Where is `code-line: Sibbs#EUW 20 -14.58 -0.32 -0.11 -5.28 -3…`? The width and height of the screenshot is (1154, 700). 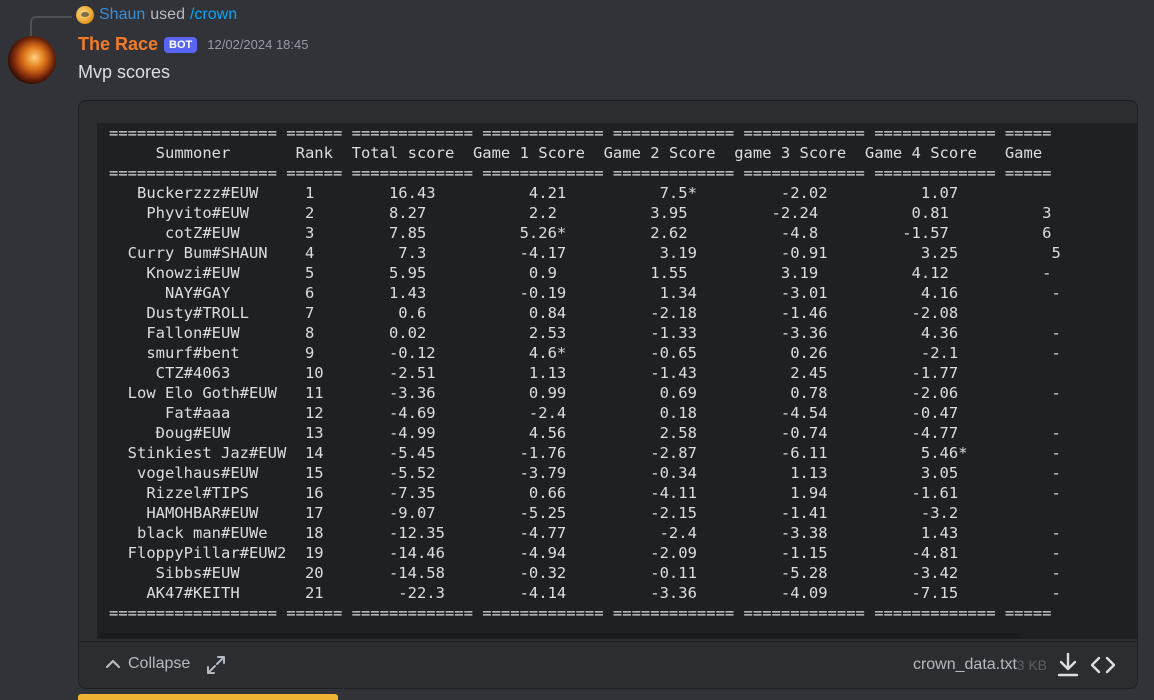
code-line: Sibbs#EUW 20 -14.58 -0.32 -0.11 -5.28 -3… is located at coordinates (585, 573).